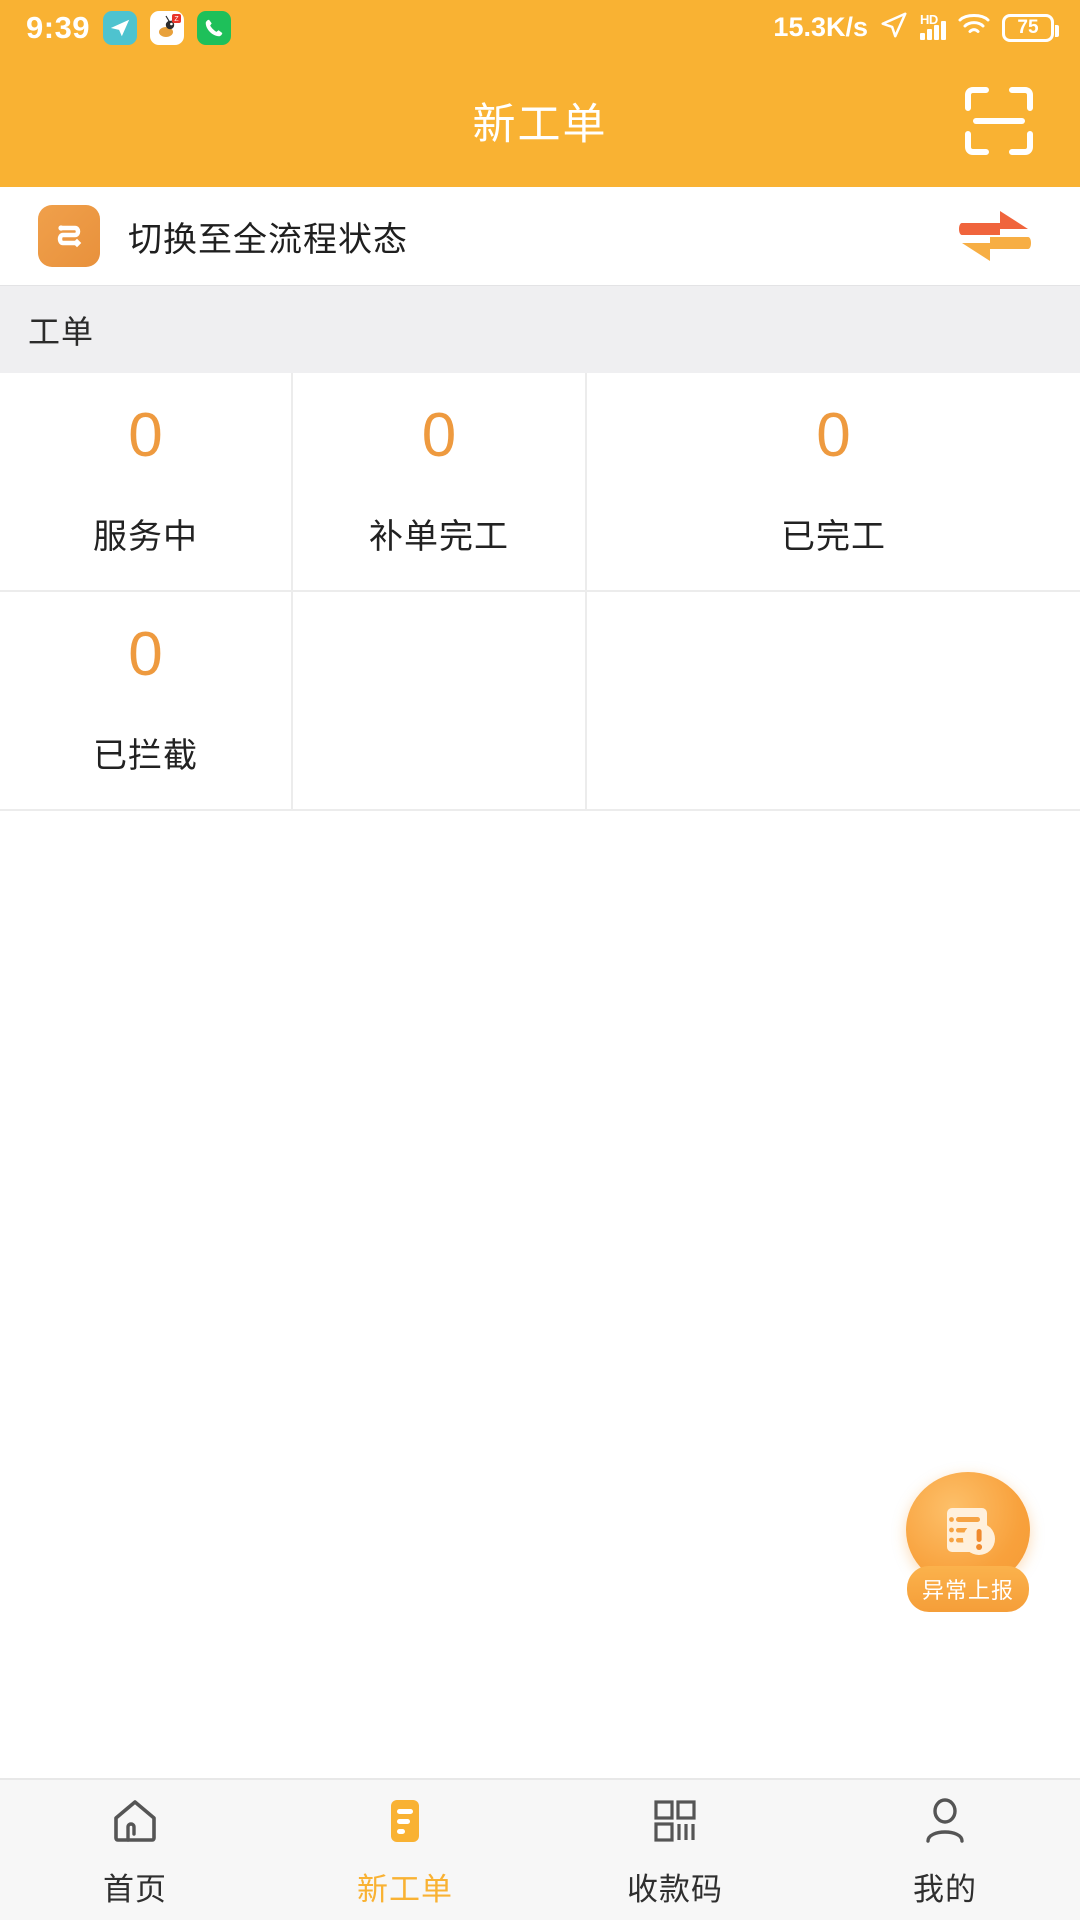 This screenshot has height=1920, width=1080. I want to click on stat-cell-supplement-completed: 0 补单完工, so click(440, 482).